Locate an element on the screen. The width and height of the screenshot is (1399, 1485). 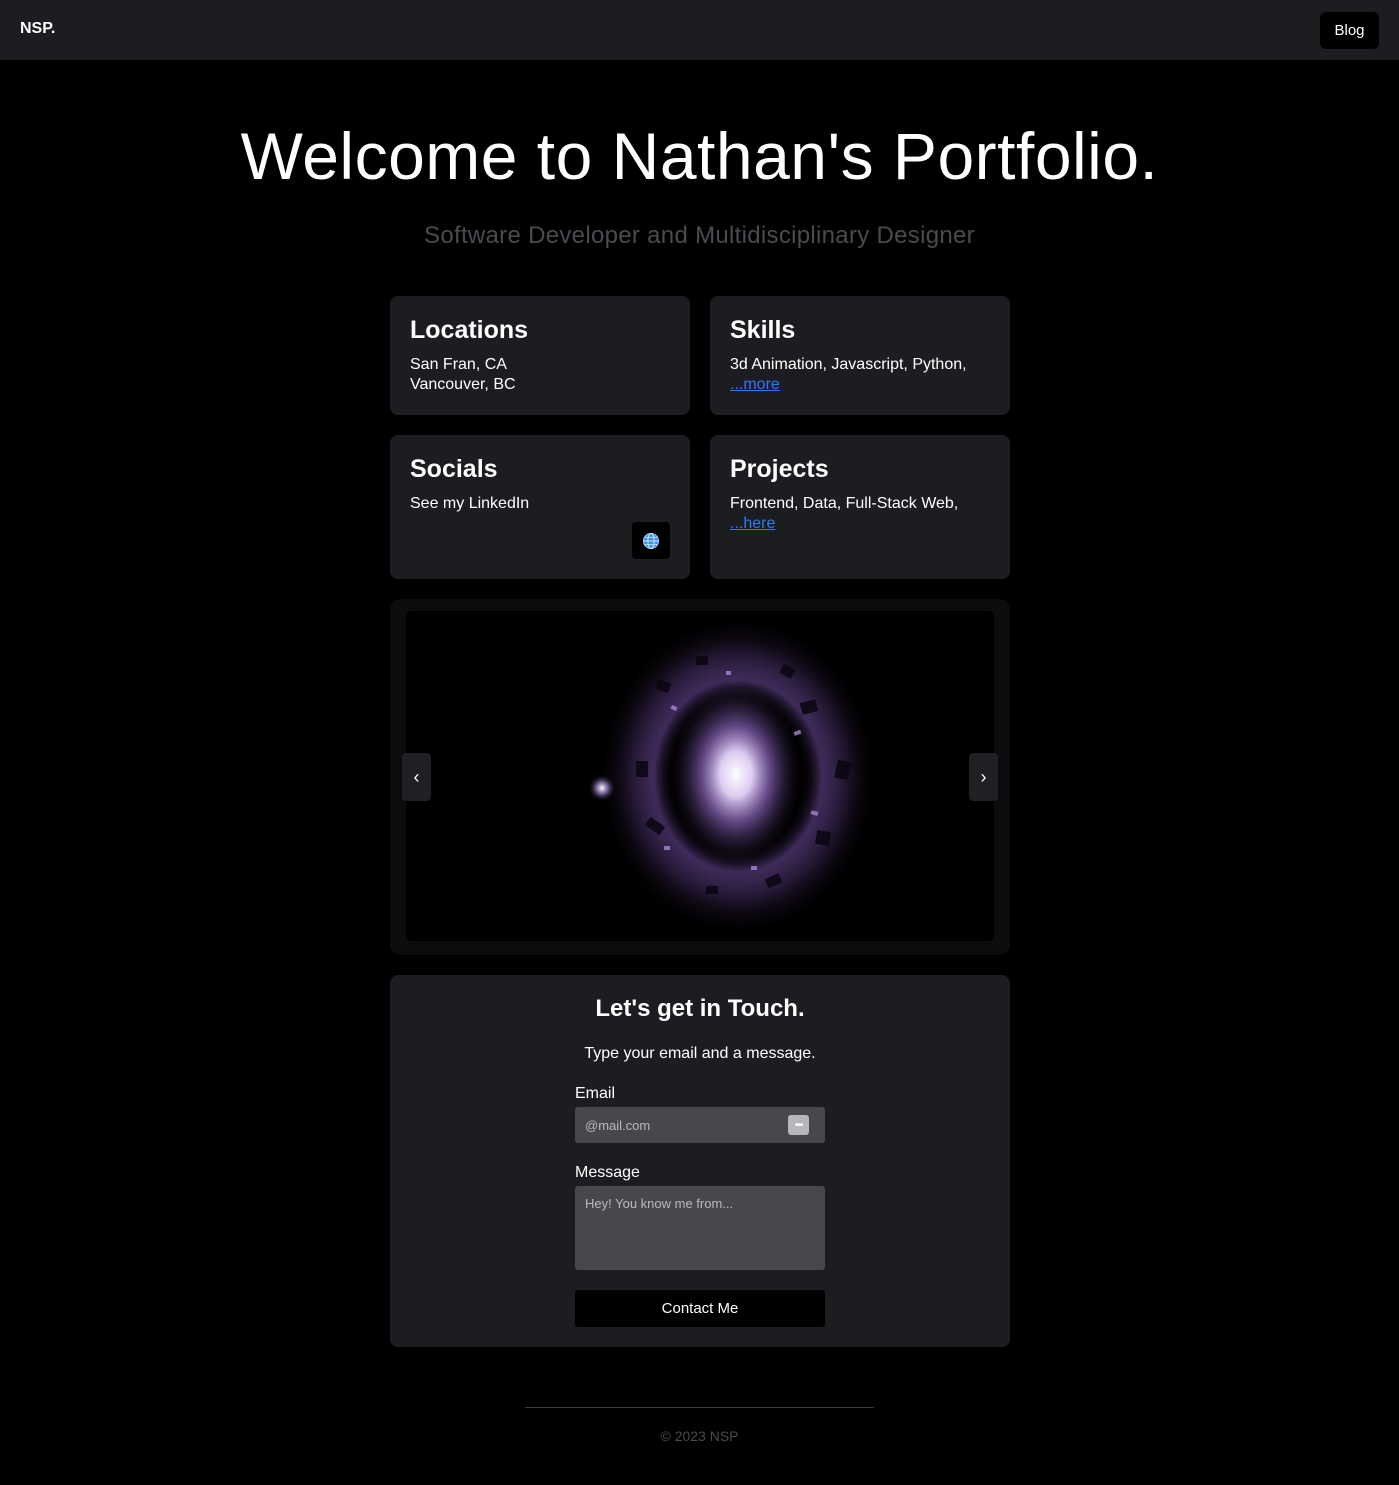
carousel-slide is located at coordinates (700, 776).